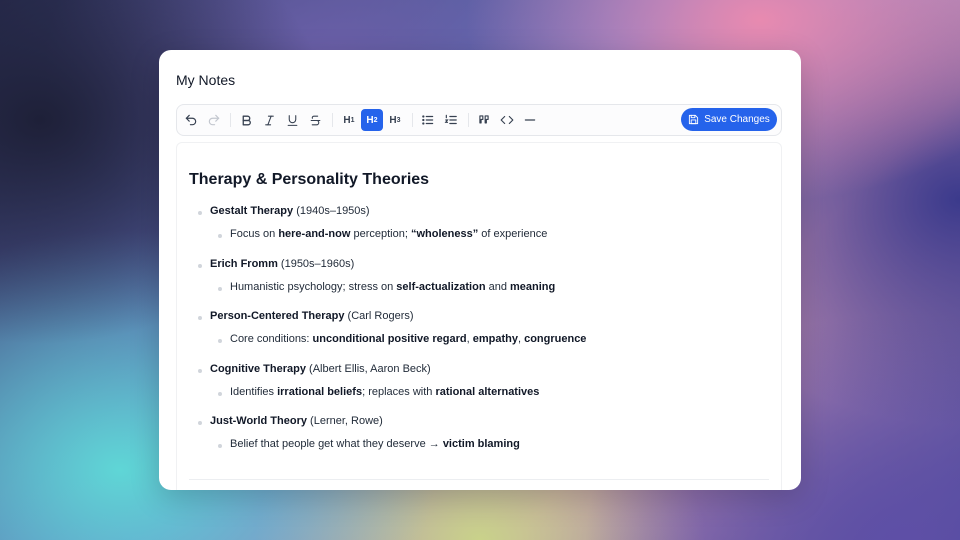 This screenshot has width=960, height=540. Describe the element at coordinates (398, 120) in the screenshot. I see `heading-3-level: 3` at that location.